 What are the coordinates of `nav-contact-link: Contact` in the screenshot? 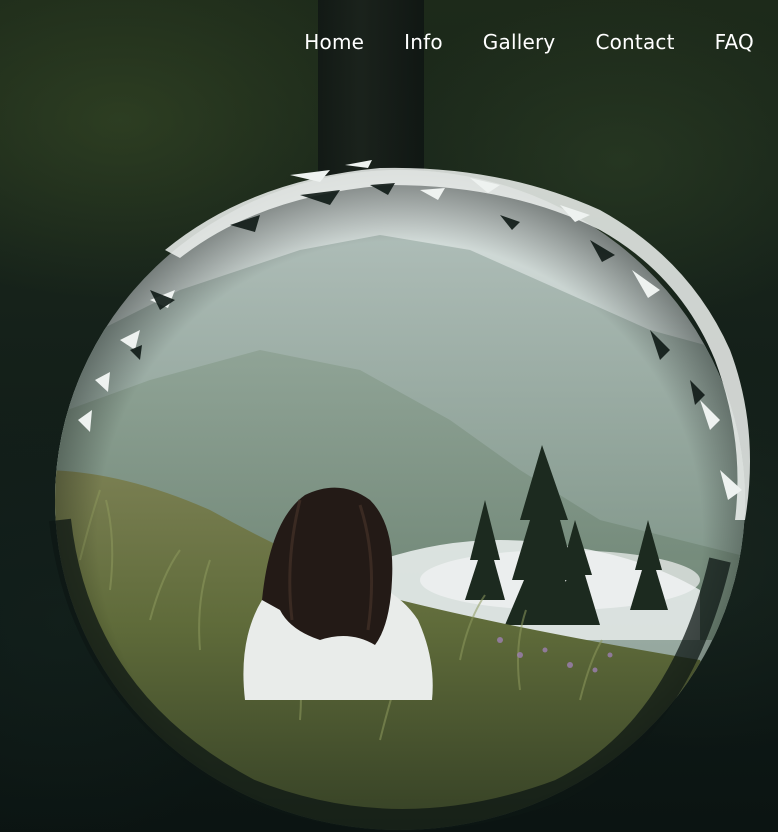 It's located at (634, 42).